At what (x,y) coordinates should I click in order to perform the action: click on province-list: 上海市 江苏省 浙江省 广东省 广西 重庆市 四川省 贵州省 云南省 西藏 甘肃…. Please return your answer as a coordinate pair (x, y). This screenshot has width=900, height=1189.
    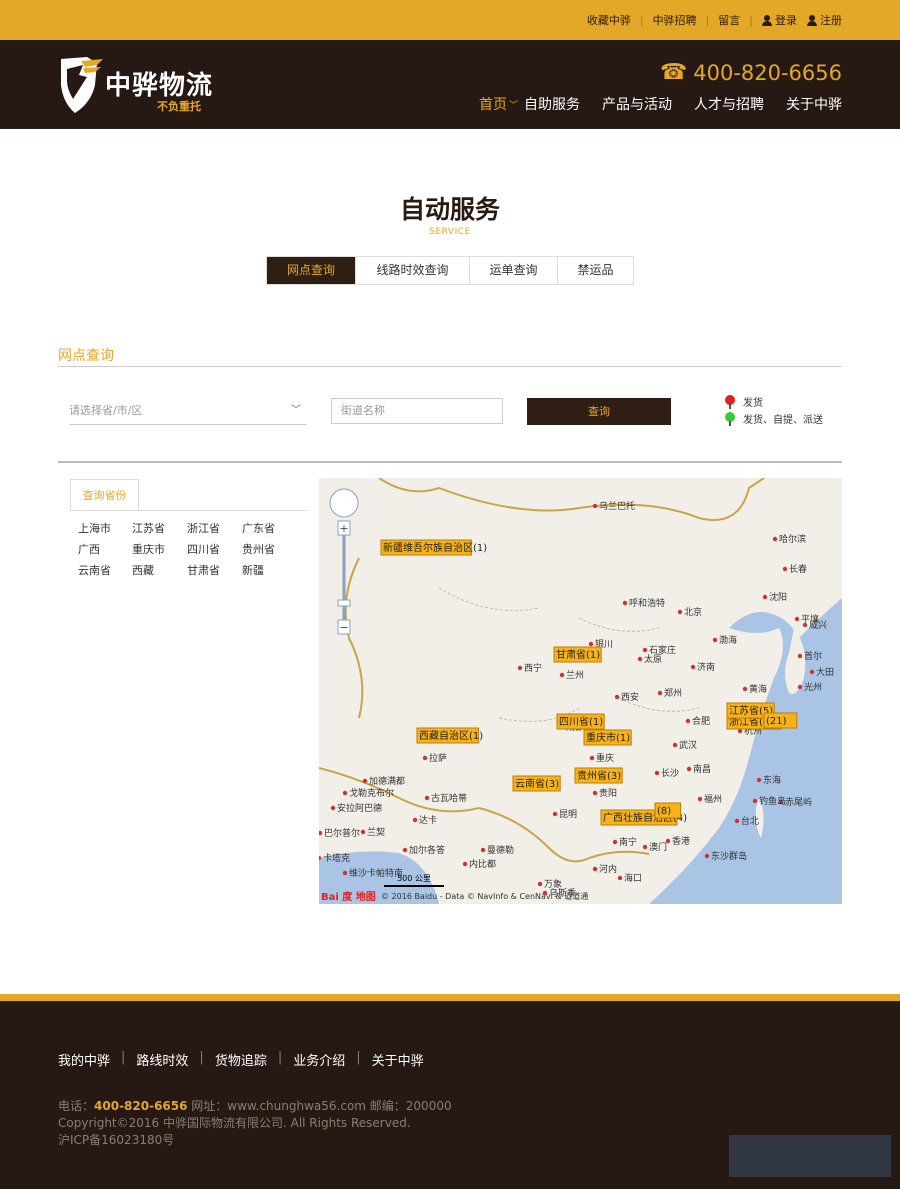
    Looking at the image, I should click on (193, 549).